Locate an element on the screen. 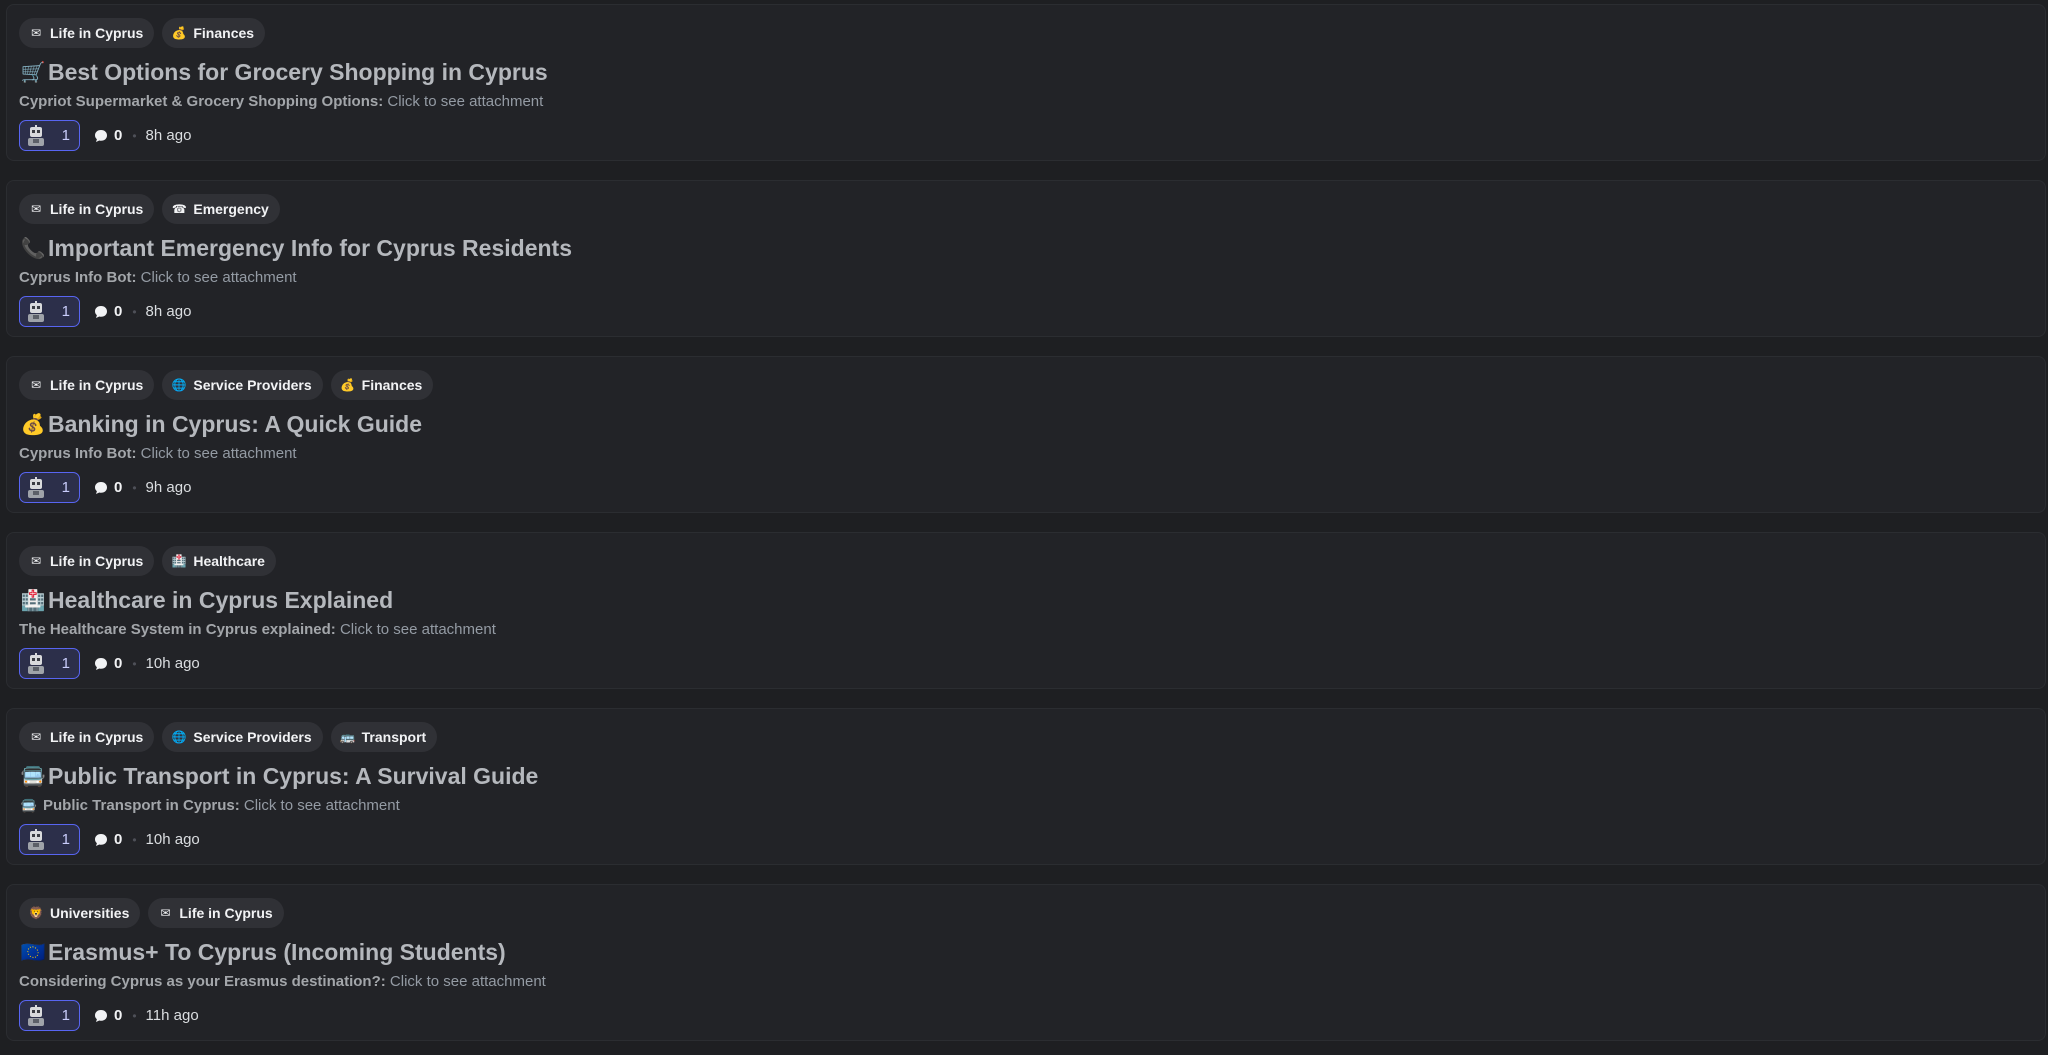 This screenshot has height=1055, width=2048. post-footer: 1 0 • 11h ago is located at coordinates (109, 1015).